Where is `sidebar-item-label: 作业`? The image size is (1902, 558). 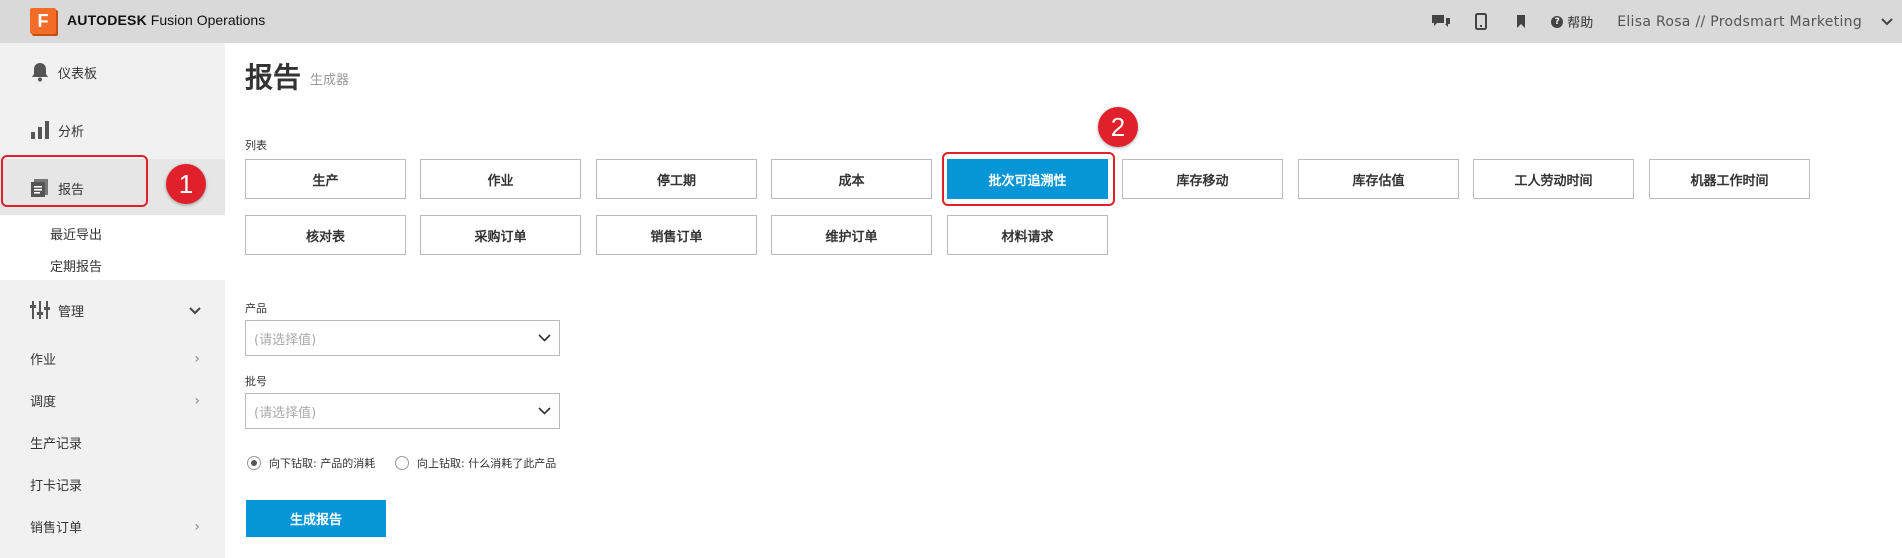
sidebar-item-label: 作业 is located at coordinates (43, 360).